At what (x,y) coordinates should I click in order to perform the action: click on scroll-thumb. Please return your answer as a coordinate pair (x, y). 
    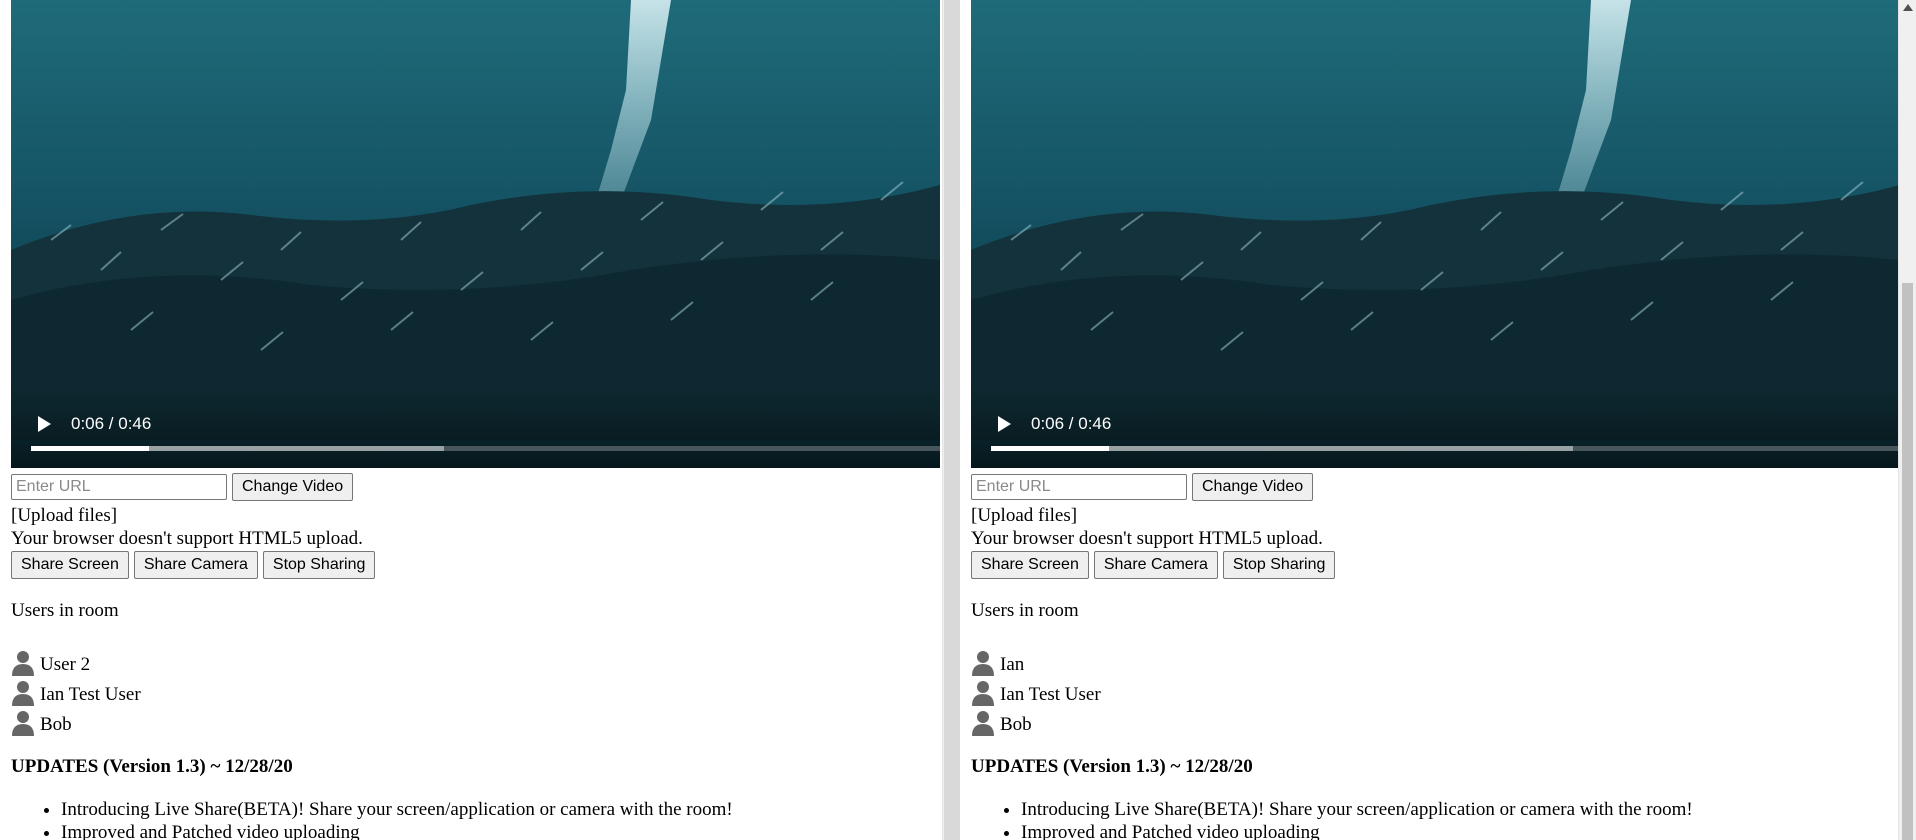
    Looking at the image, I should click on (1907, 561).